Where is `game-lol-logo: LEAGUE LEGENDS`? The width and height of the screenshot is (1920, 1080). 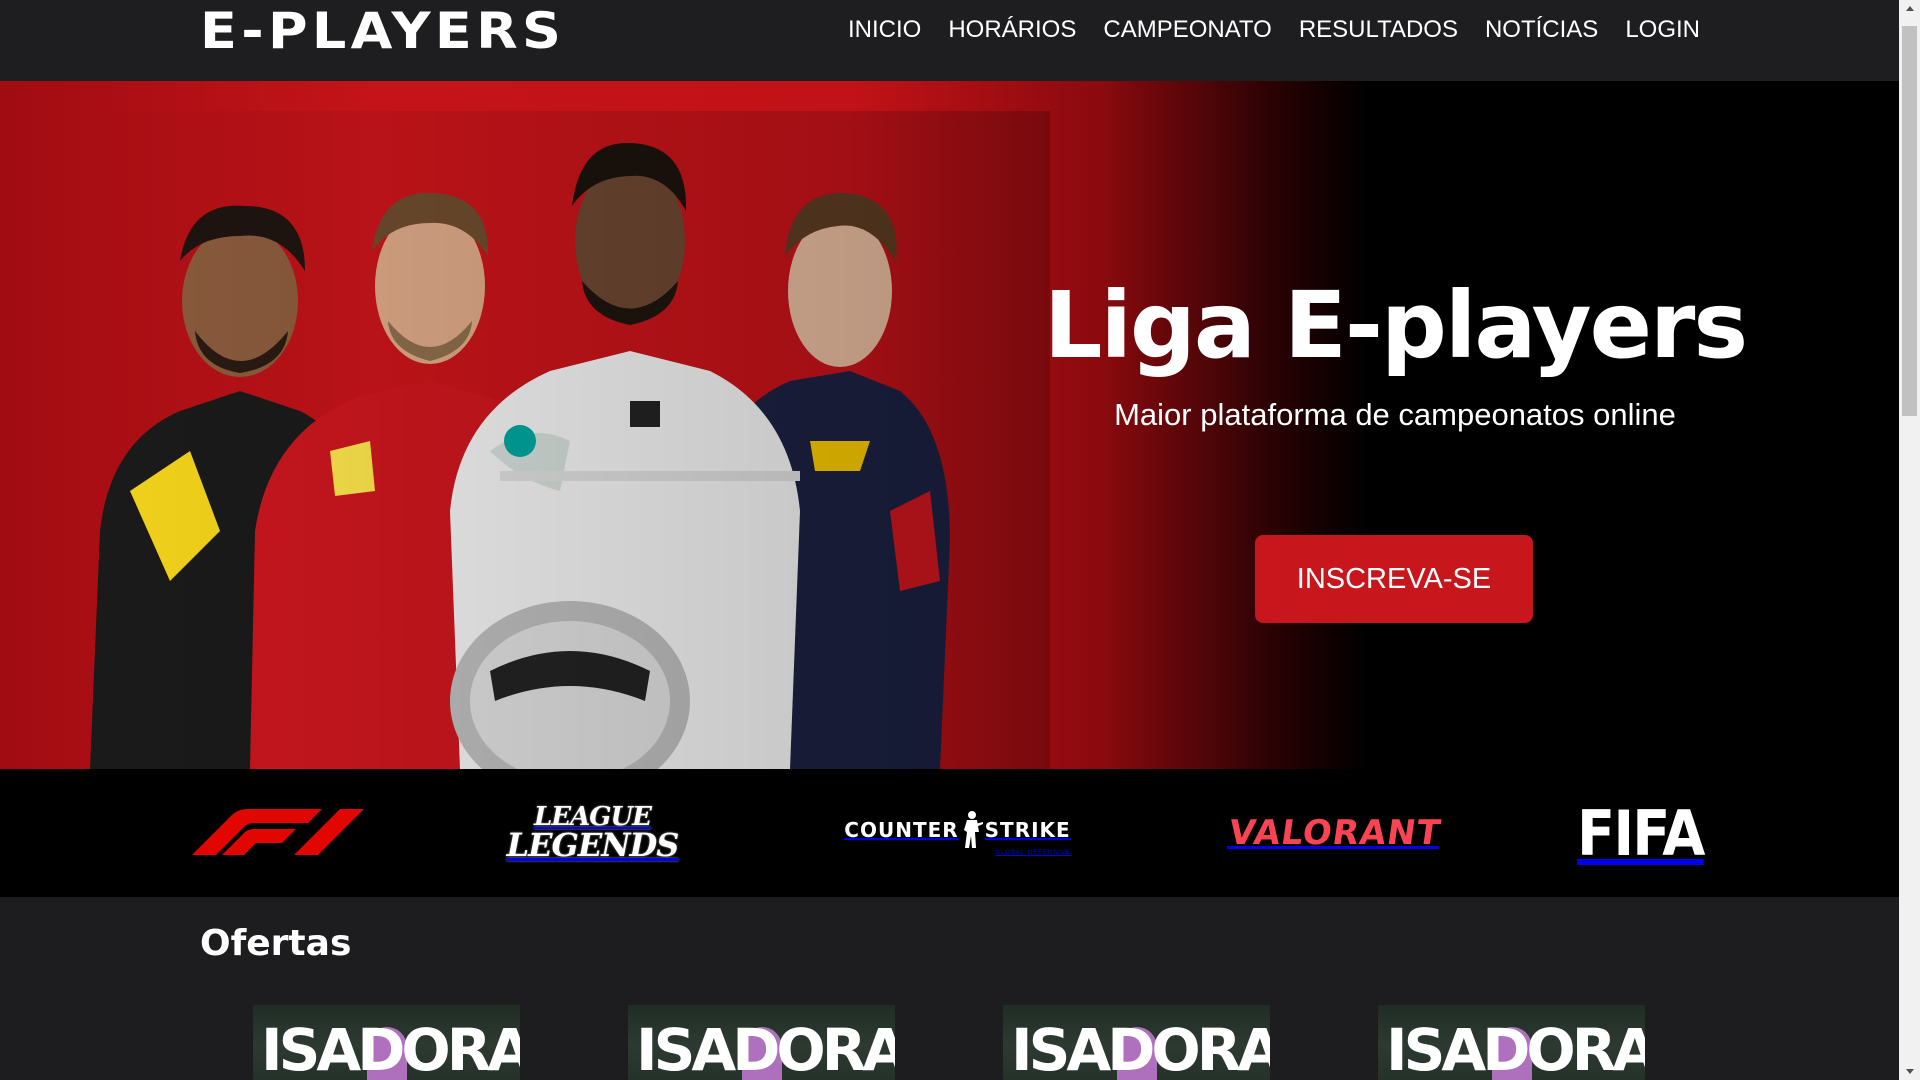 game-lol-logo: LEAGUE LEGENDS is located at coordinates (592, 833).